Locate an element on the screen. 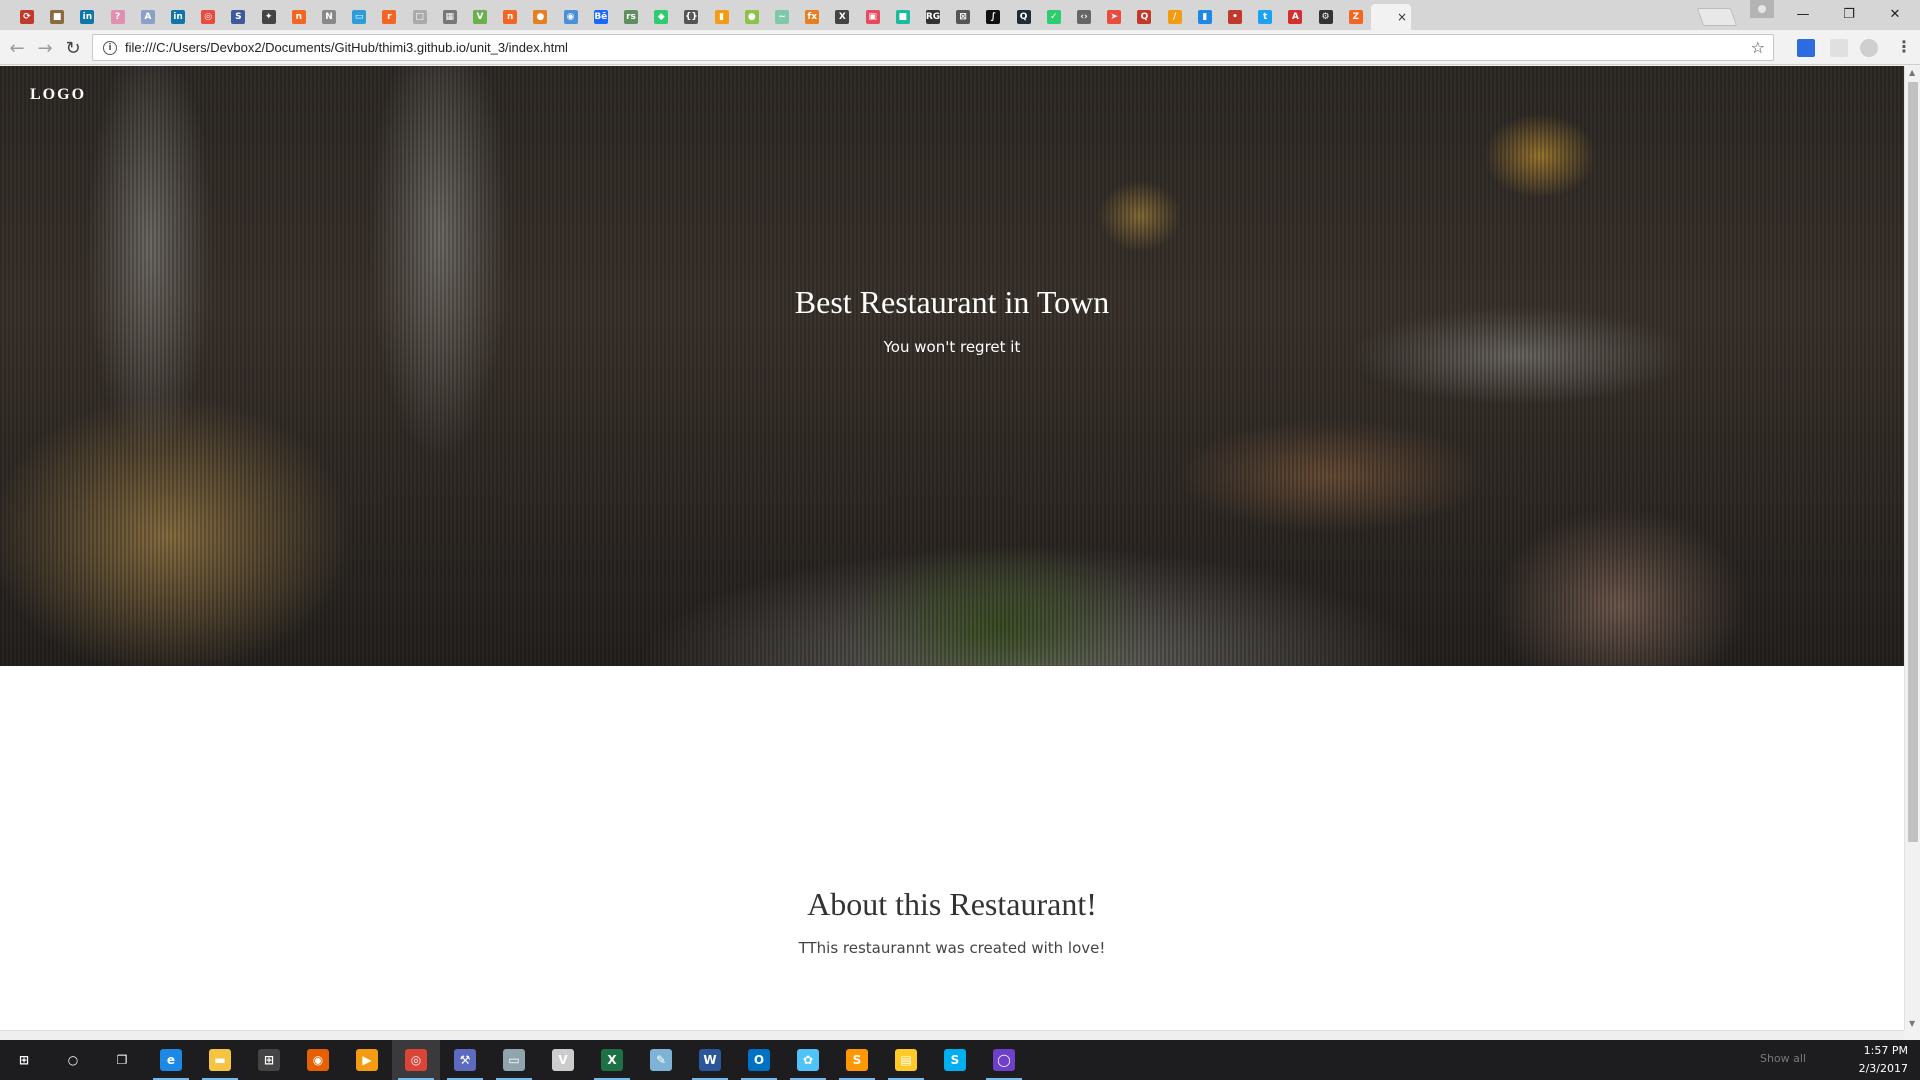 The height and width of the screenshot is (1080, 1920). browser-tab: X is located at coordinates (842, 17).